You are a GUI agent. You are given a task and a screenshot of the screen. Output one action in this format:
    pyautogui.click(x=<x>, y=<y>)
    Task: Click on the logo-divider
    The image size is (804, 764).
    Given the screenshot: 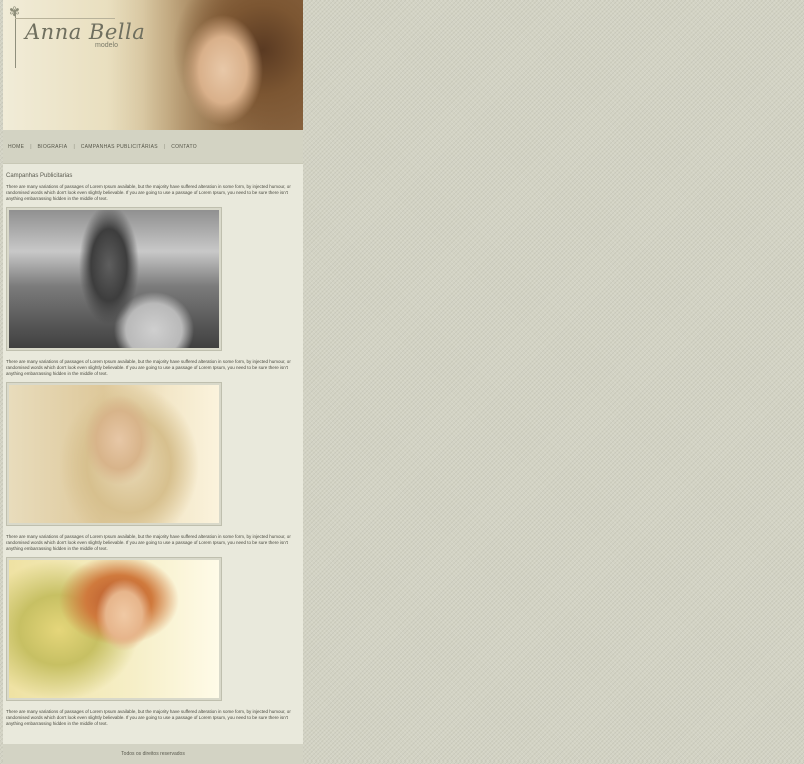 What is the action you would take?
    pyautogui.click(x=65, y=18)
    